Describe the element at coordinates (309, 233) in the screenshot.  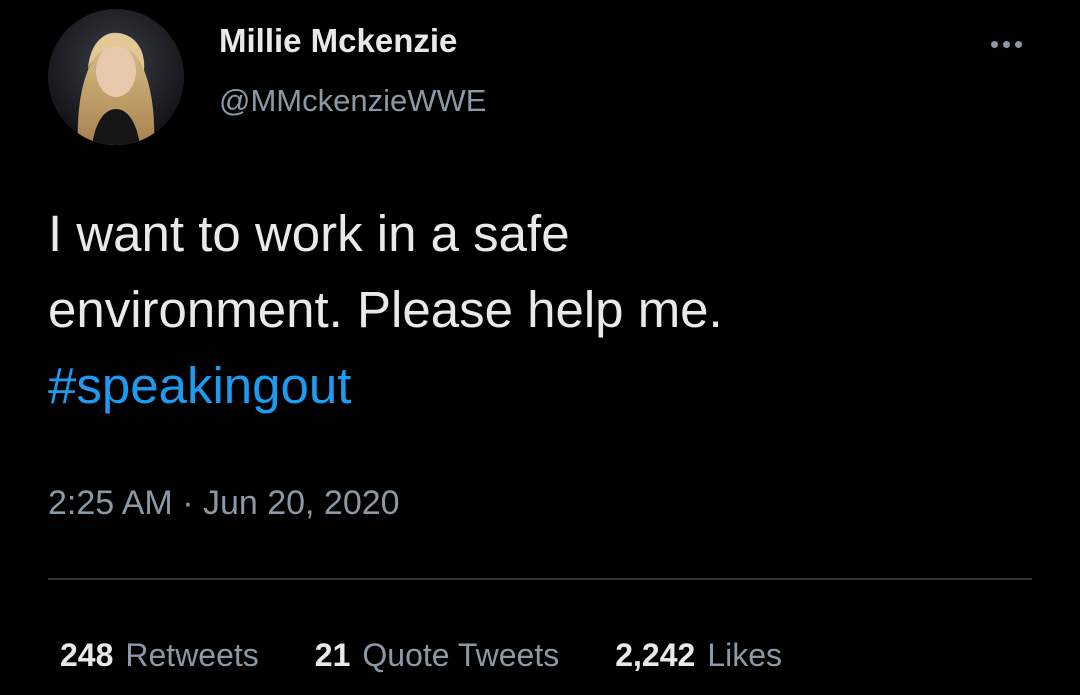
I see `tweet-text-line: I want to work in a safe` at that location.